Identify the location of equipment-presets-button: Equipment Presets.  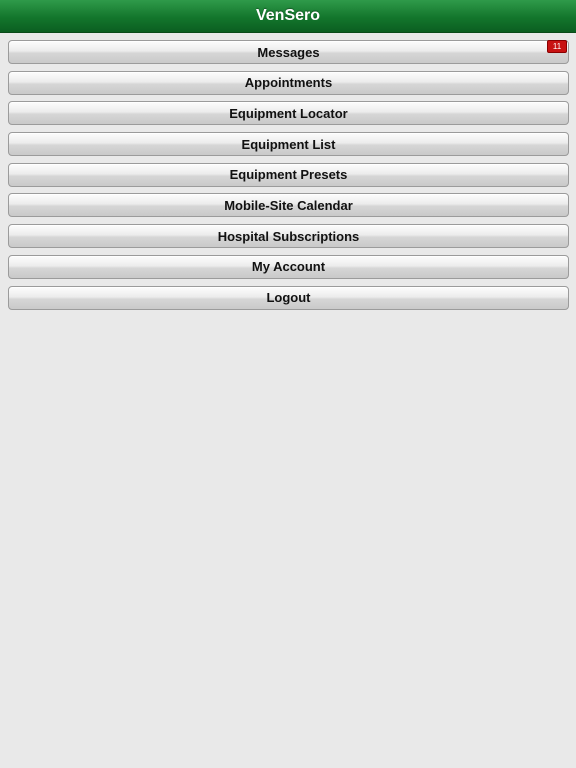
(288, 174).